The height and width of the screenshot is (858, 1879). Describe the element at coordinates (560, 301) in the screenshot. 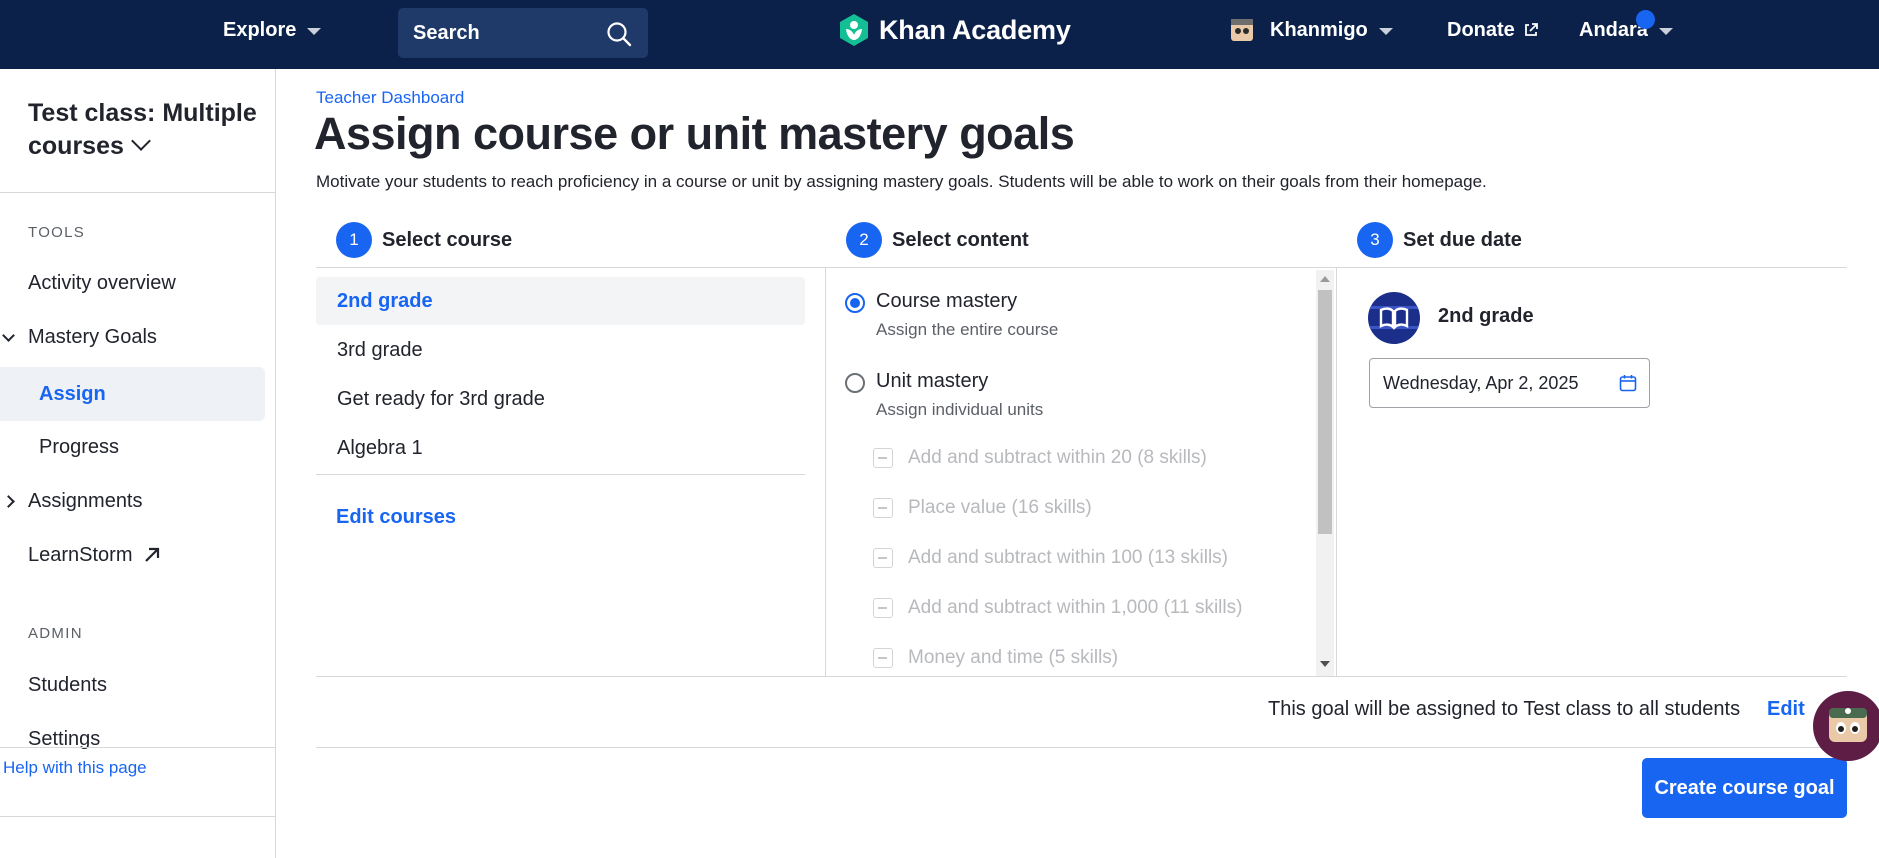

I see `course-item-2nd-grade: 2nd grade` at that location.